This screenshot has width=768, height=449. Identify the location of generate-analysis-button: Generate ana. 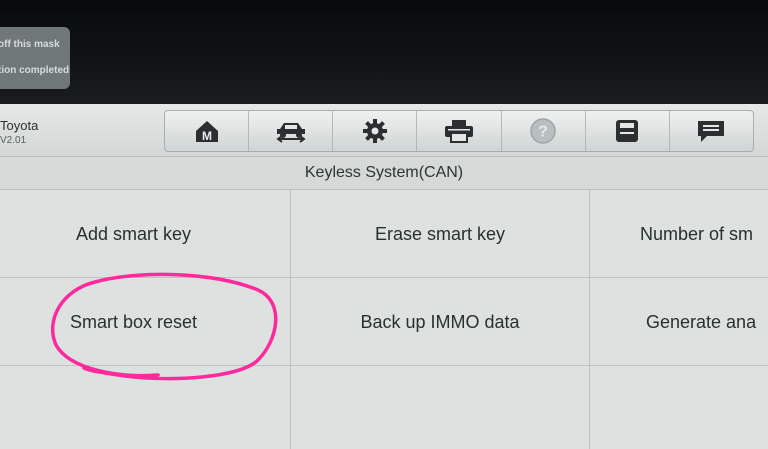
(679, 322).